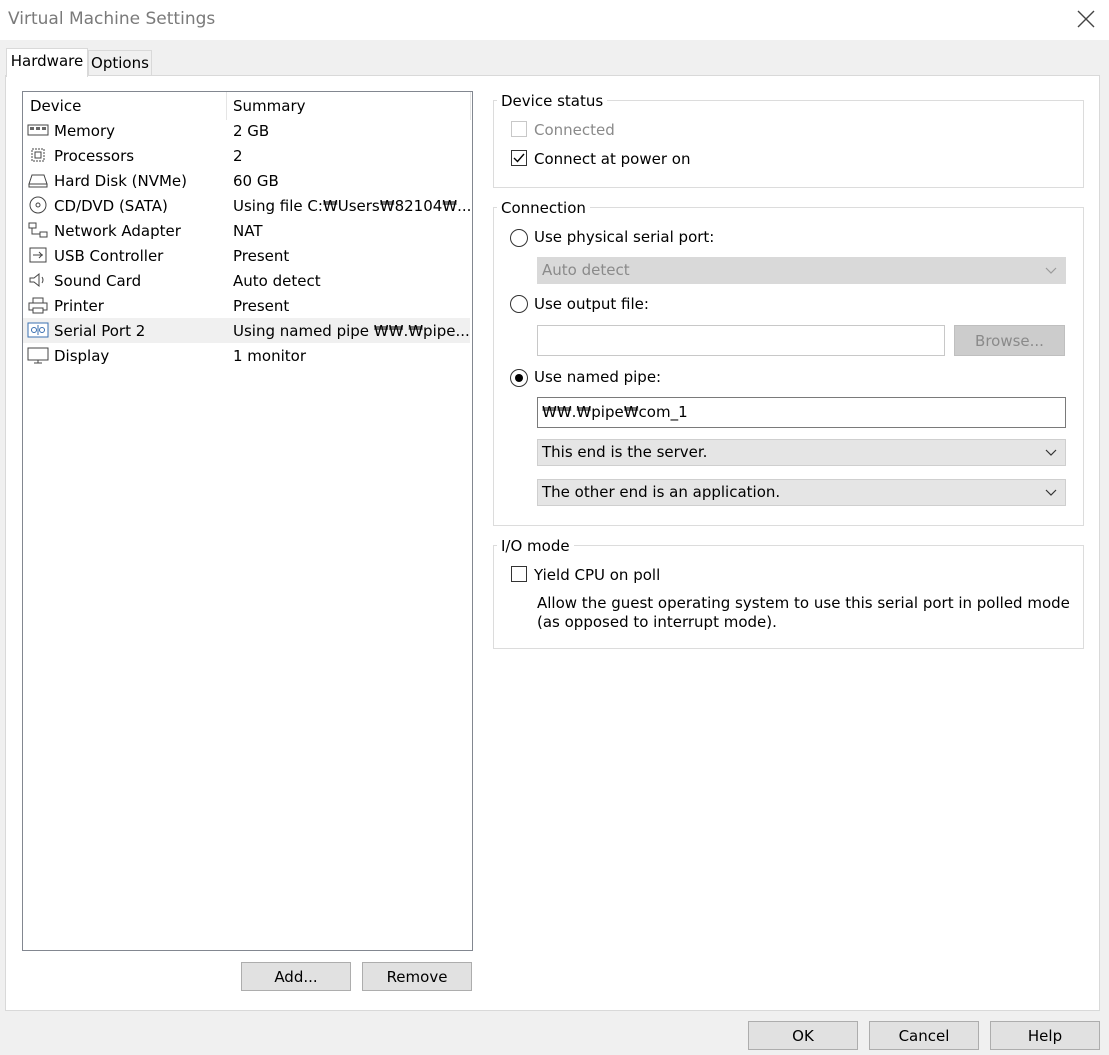 This screenshot has width=1109, height=1055. I want to click on device-name: Network Adapter, so click(117, 231).